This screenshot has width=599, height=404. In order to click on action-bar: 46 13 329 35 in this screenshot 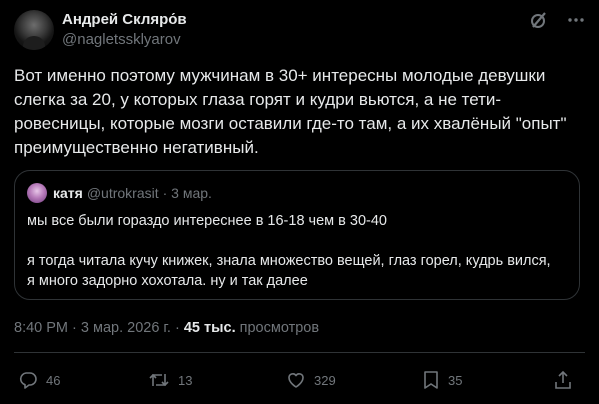, I will do `click(299, 381)`.